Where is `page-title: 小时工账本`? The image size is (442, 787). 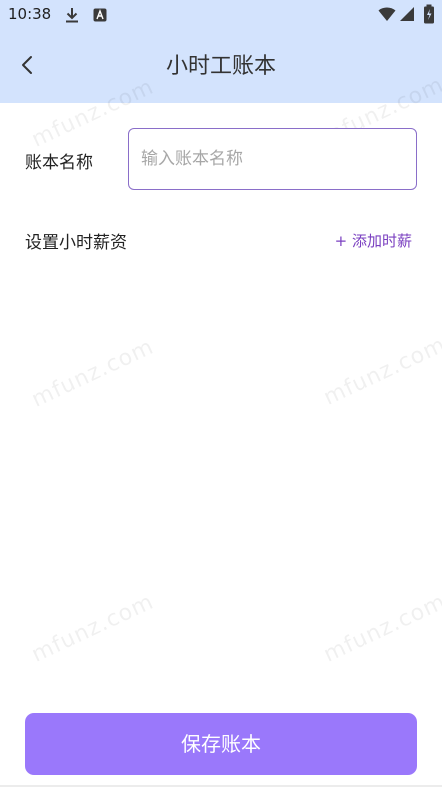
page-title: 小时工账本 is located at coordinates (220, 66).